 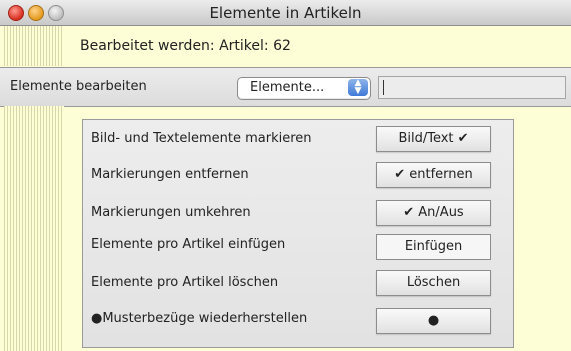 I want to click on label-mark-image-text: Bild- und Textelemente markieren, so click(x=201, y=138).